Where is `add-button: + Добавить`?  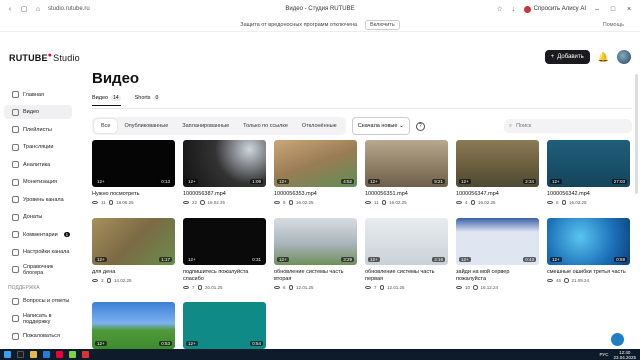
add-button: + Добавить is located at coordinates (567, 57).